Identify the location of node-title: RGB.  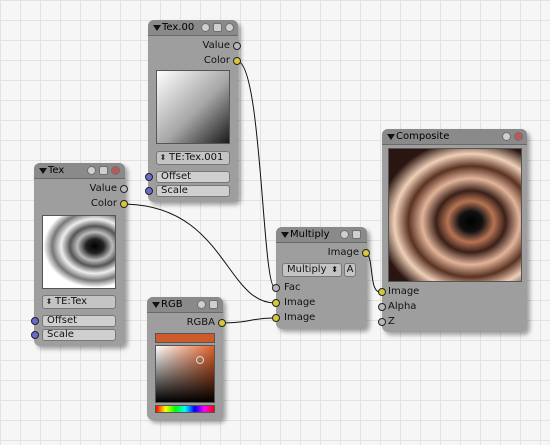
(172, 304).